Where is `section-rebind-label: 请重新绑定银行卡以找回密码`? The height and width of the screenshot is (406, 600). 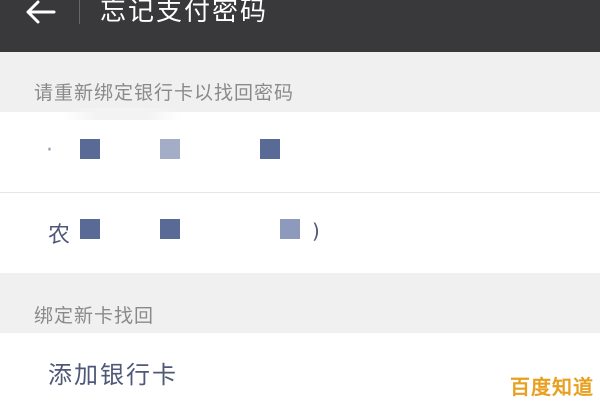 section-rebind-label: 请重新绑定银行卡以找回密码 is located at coordinates (164, 93).